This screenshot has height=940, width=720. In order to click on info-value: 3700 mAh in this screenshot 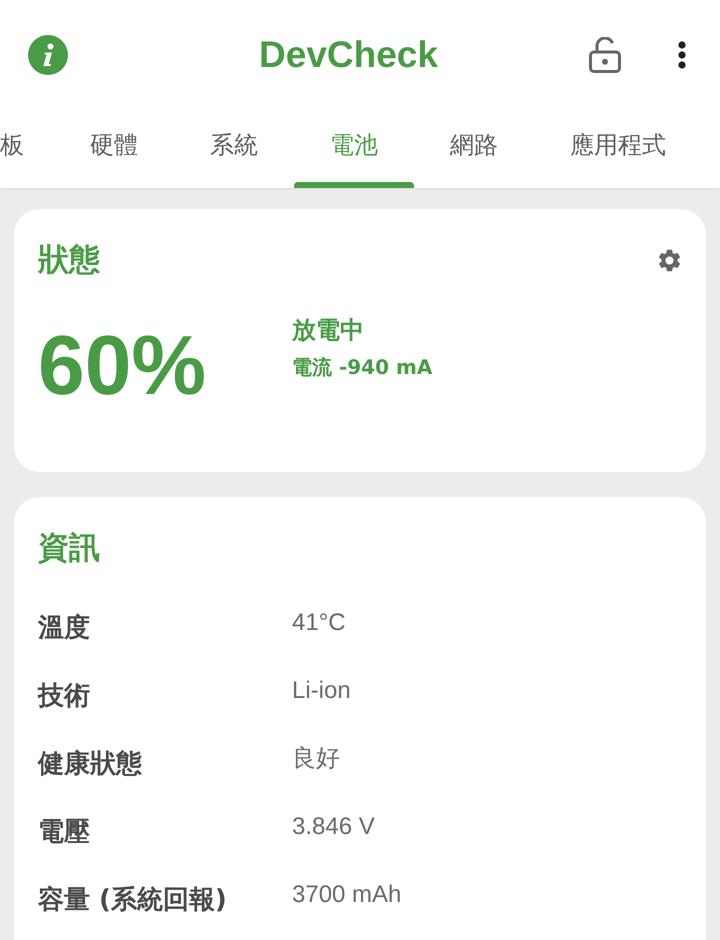, I will do `click(347, 895)`.